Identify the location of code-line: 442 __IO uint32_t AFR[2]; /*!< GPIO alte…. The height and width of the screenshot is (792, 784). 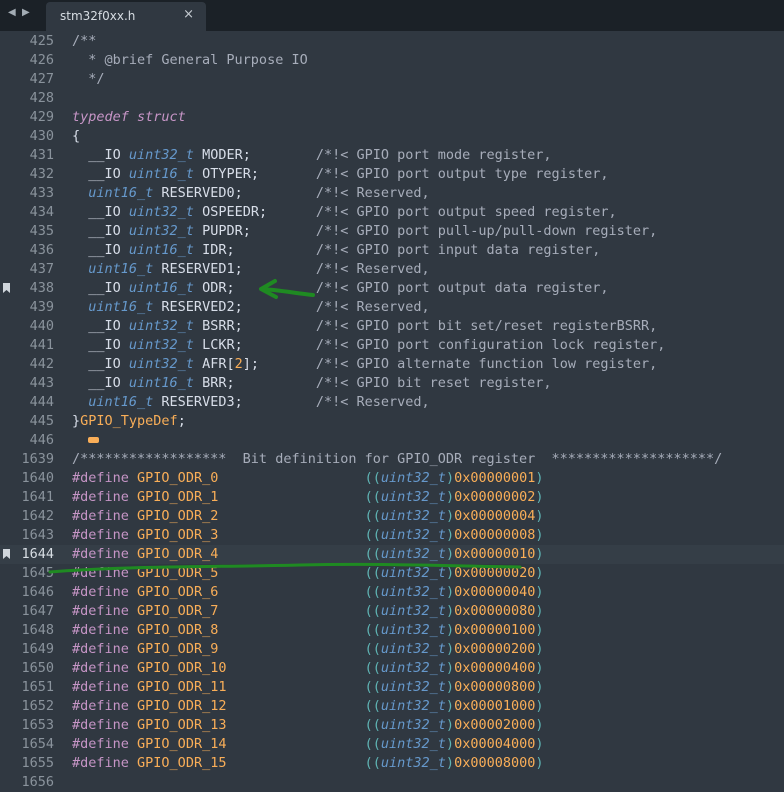
(392, 364).